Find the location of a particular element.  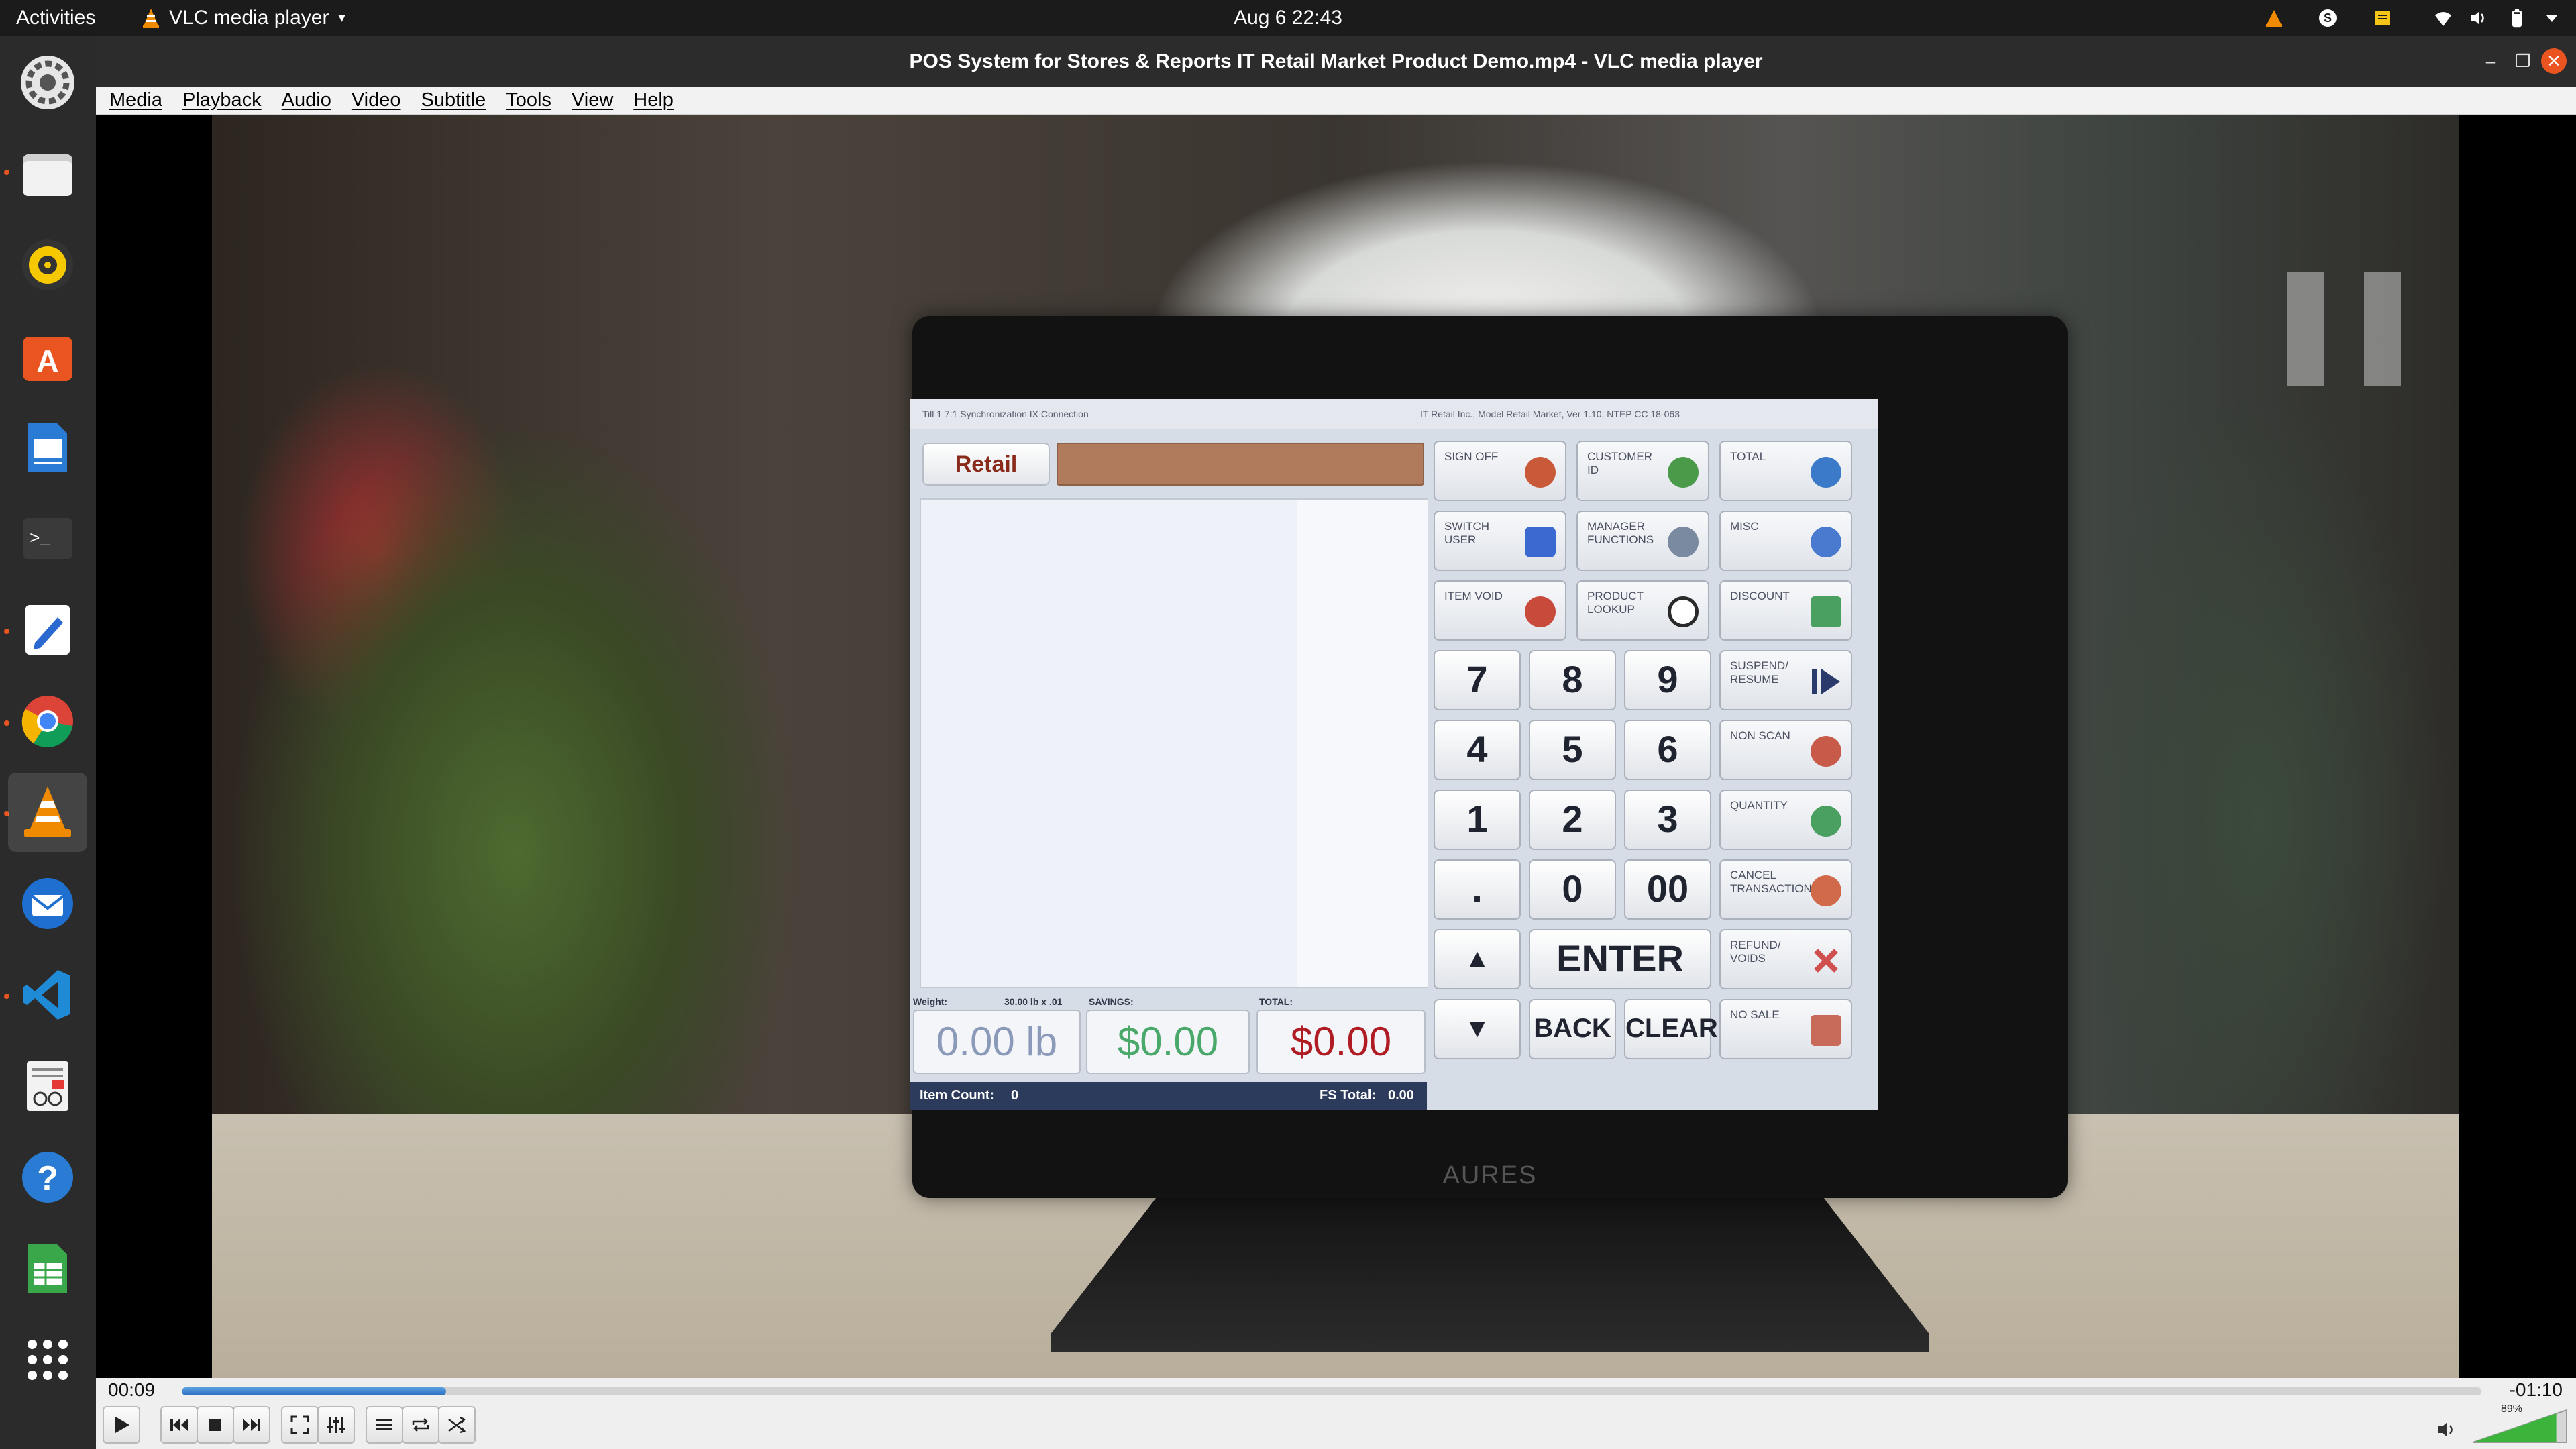

help-icon: ? is located at coordinates (47, 1177).